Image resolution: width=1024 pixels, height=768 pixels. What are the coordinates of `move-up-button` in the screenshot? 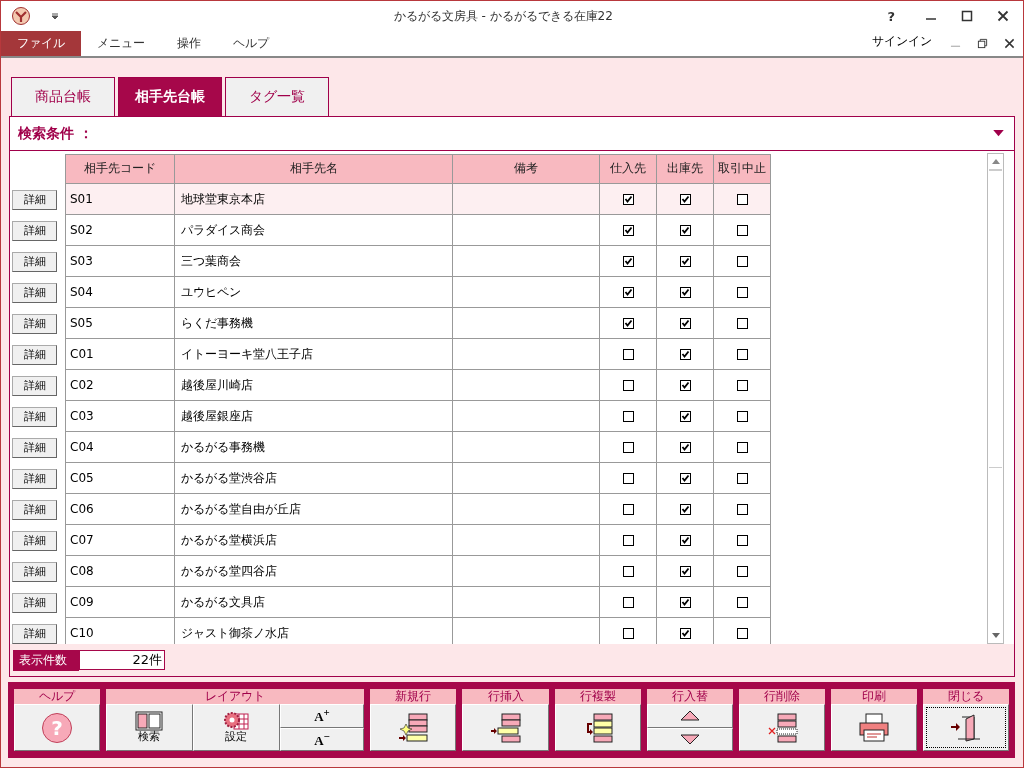 It's located at (689, 716).